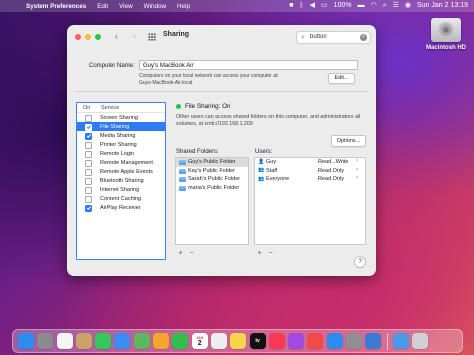  What do you see at coordinates (212, 162) in the screenshot?
I see `shared-folder-row: Guy's Public Folder` at bounding box center [212, 162].